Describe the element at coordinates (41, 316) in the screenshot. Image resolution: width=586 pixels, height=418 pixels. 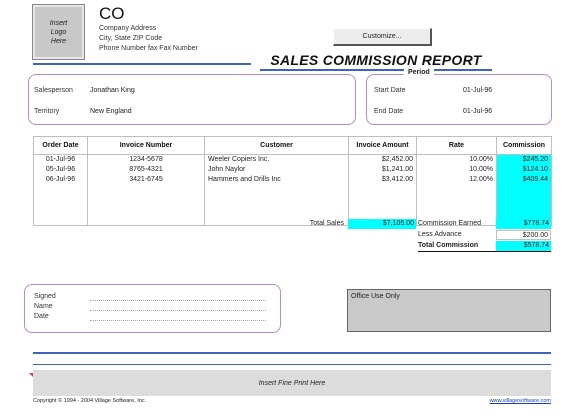
I see `date-label: Date` at that location.